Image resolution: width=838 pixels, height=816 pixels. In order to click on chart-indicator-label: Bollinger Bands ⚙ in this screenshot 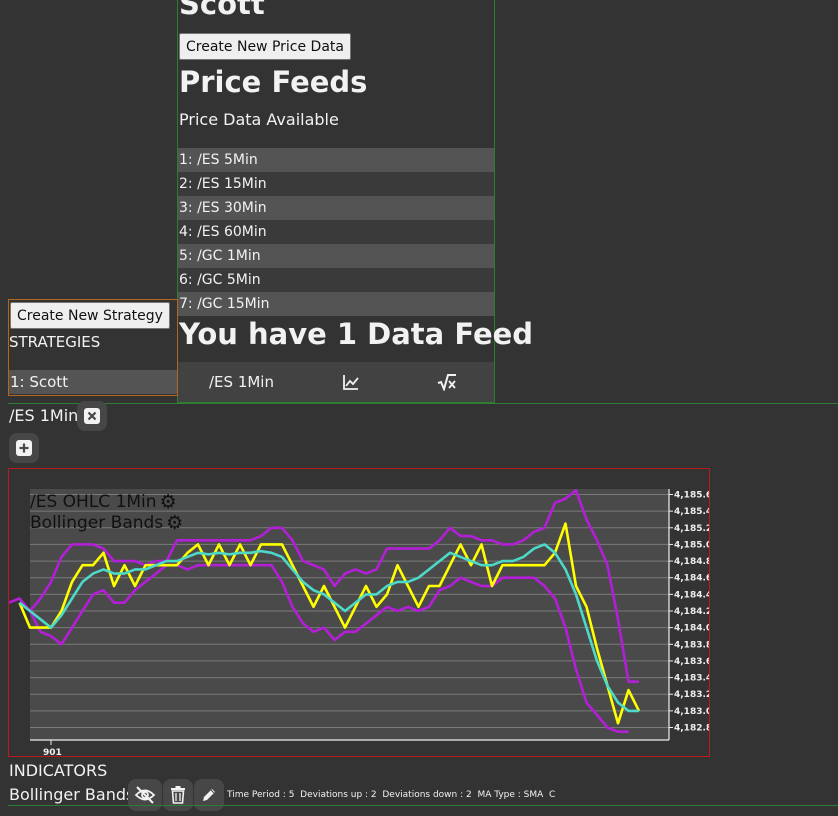, I will do `click(106, 523)`.